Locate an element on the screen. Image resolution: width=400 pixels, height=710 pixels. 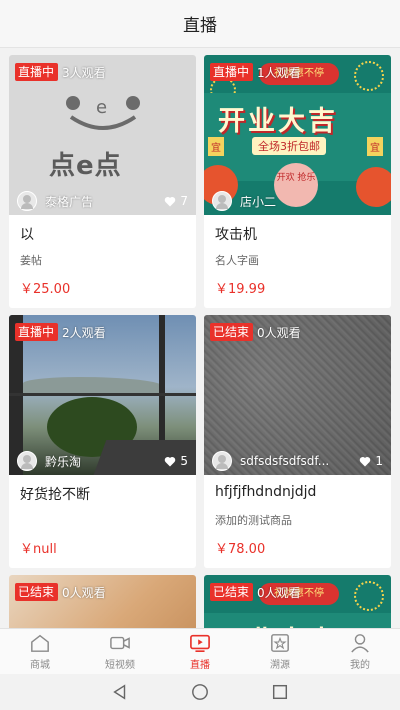
like-count: 1 is located at coordinates (371, 461).